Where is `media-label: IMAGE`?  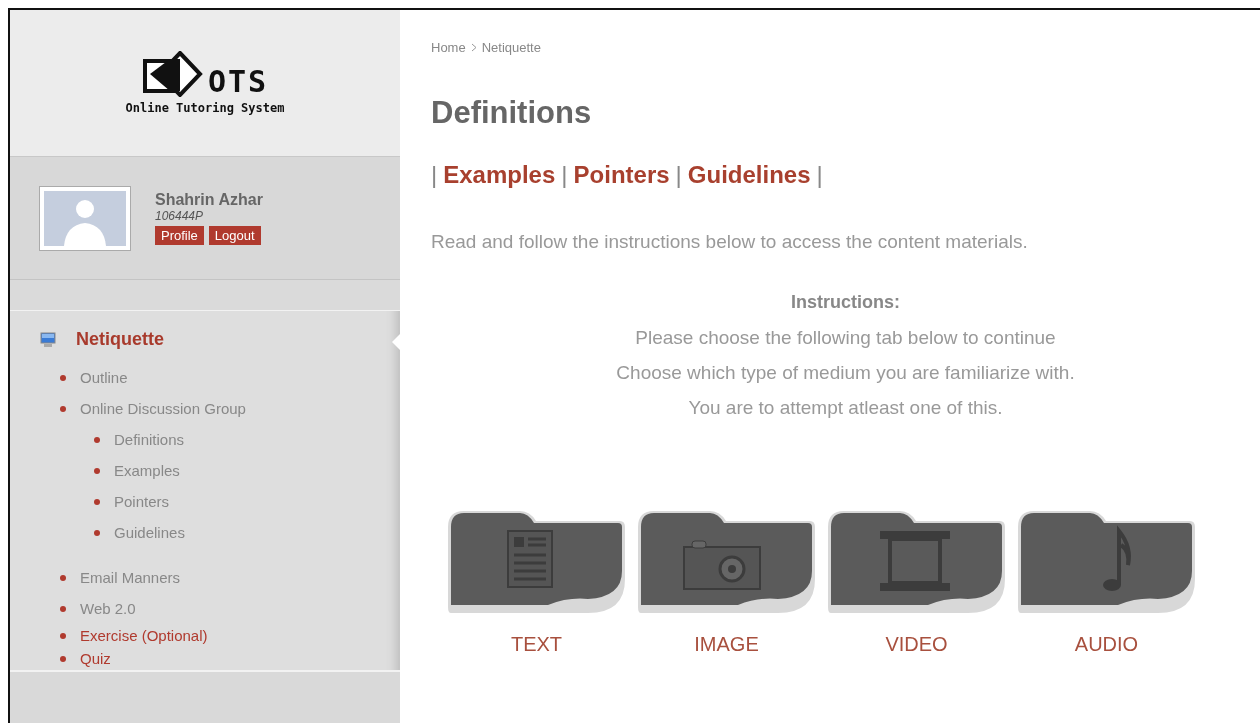 media-label: IMAGE is located at coordinates (726, 644).